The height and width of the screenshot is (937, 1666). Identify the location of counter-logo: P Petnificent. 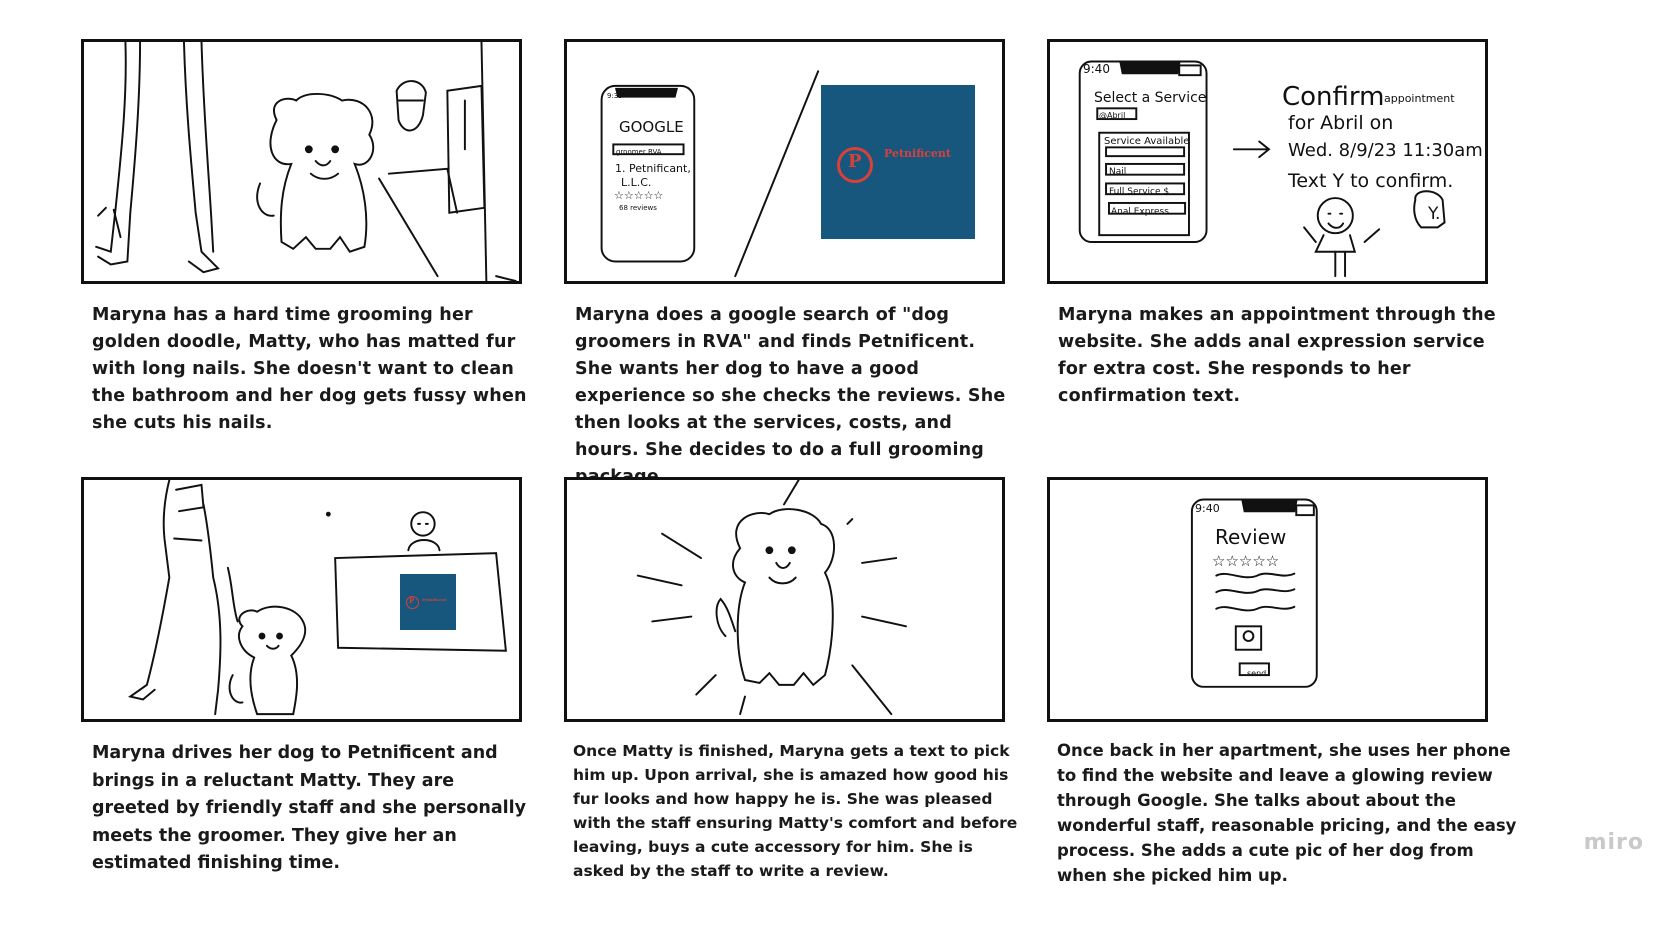
(428, 602).